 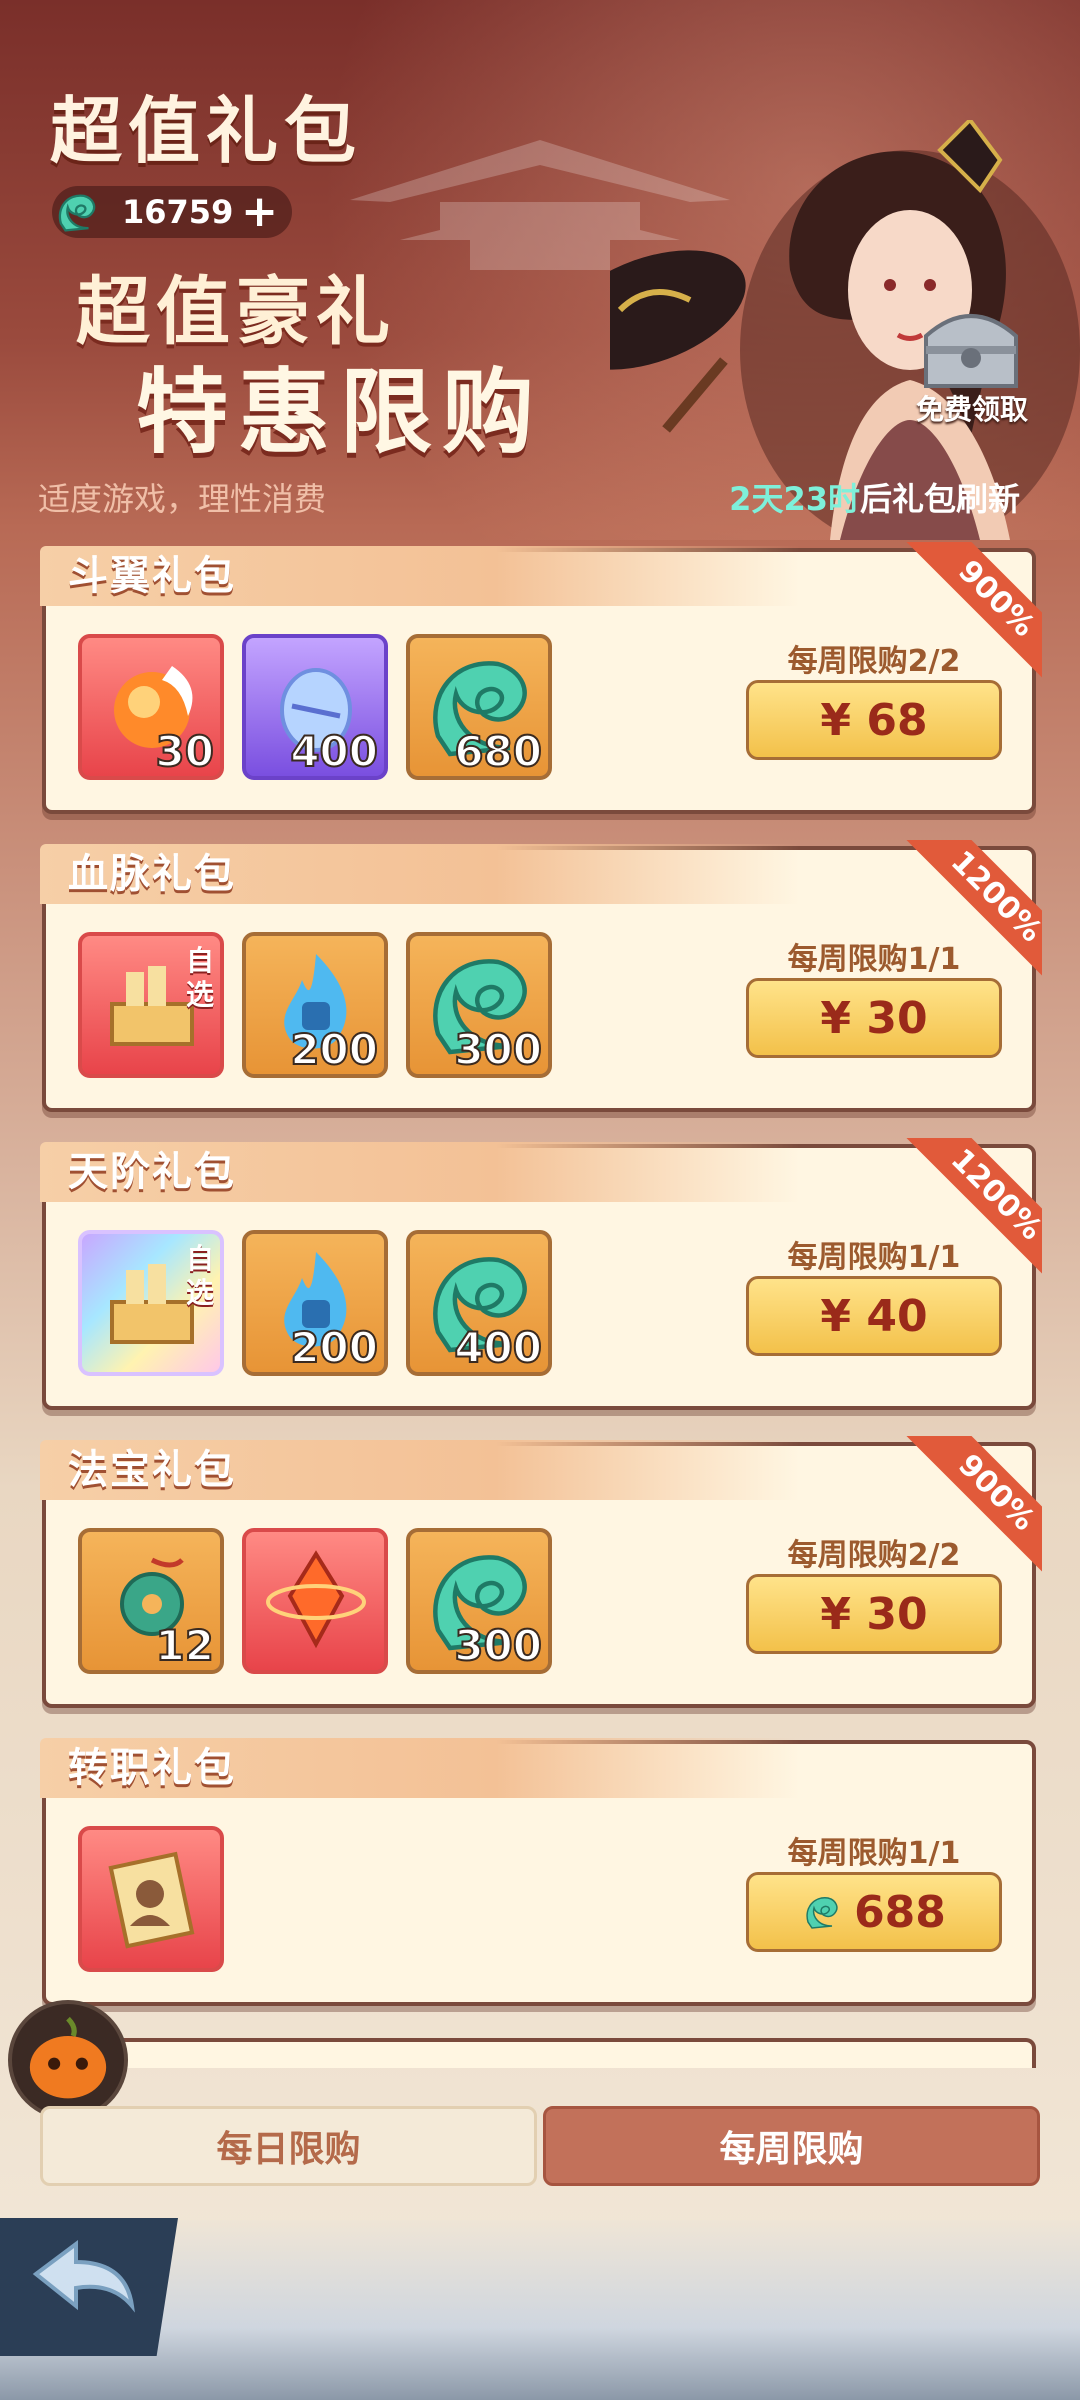 I want to click on package-title: 斗翼礼包, so click(x=152, y=575).